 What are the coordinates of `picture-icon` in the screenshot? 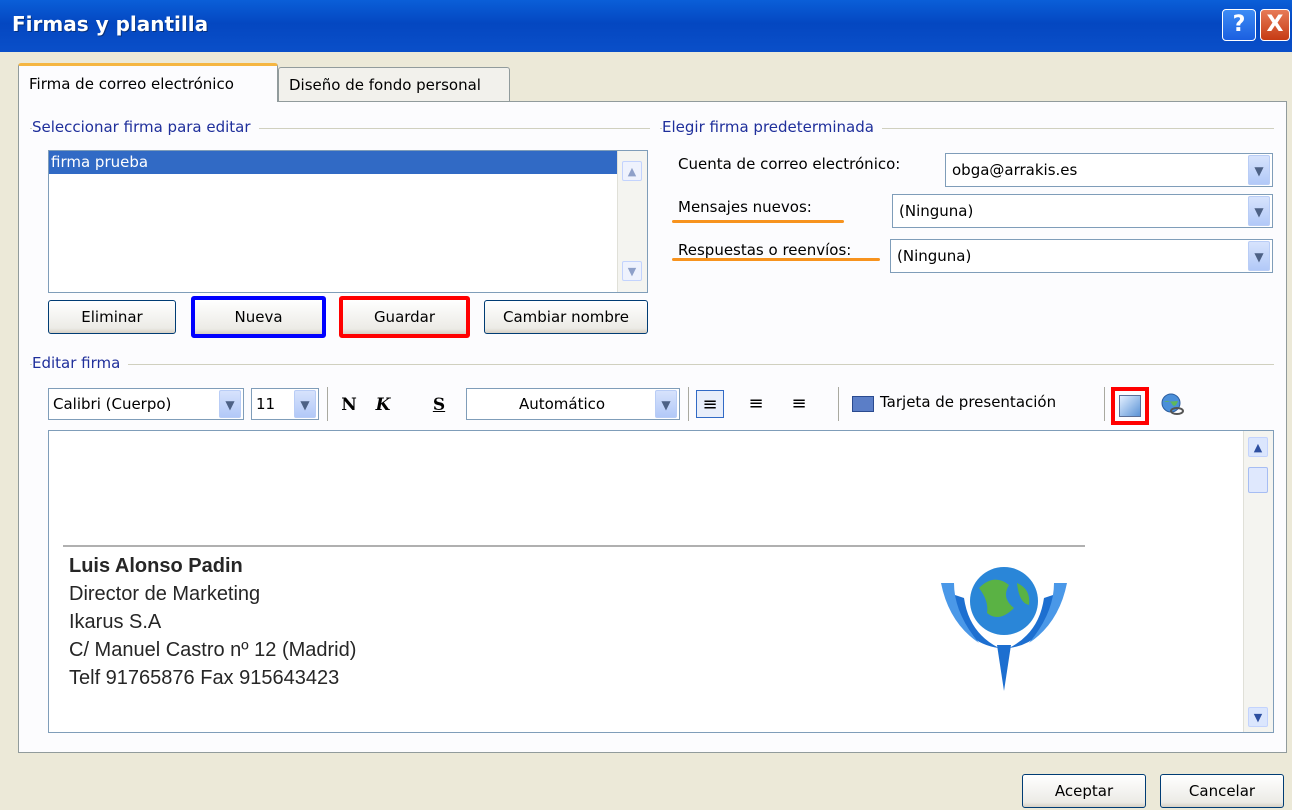 It's located at (1130, 406).